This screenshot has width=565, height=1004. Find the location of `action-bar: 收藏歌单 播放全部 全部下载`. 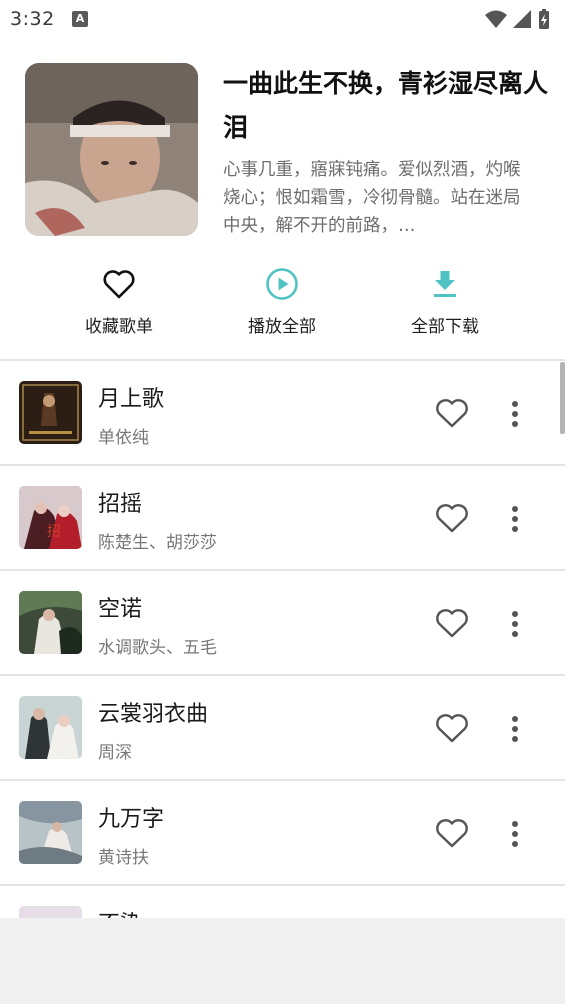

action-bar: 收藏歌单 播放全部 全部下载 is located at coordinates (282, 302).